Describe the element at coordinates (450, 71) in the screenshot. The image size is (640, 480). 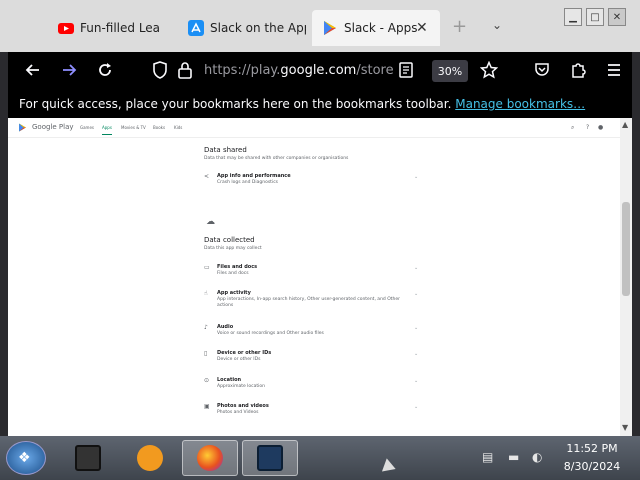
I see `zoom-level-button: 30%` at that location.